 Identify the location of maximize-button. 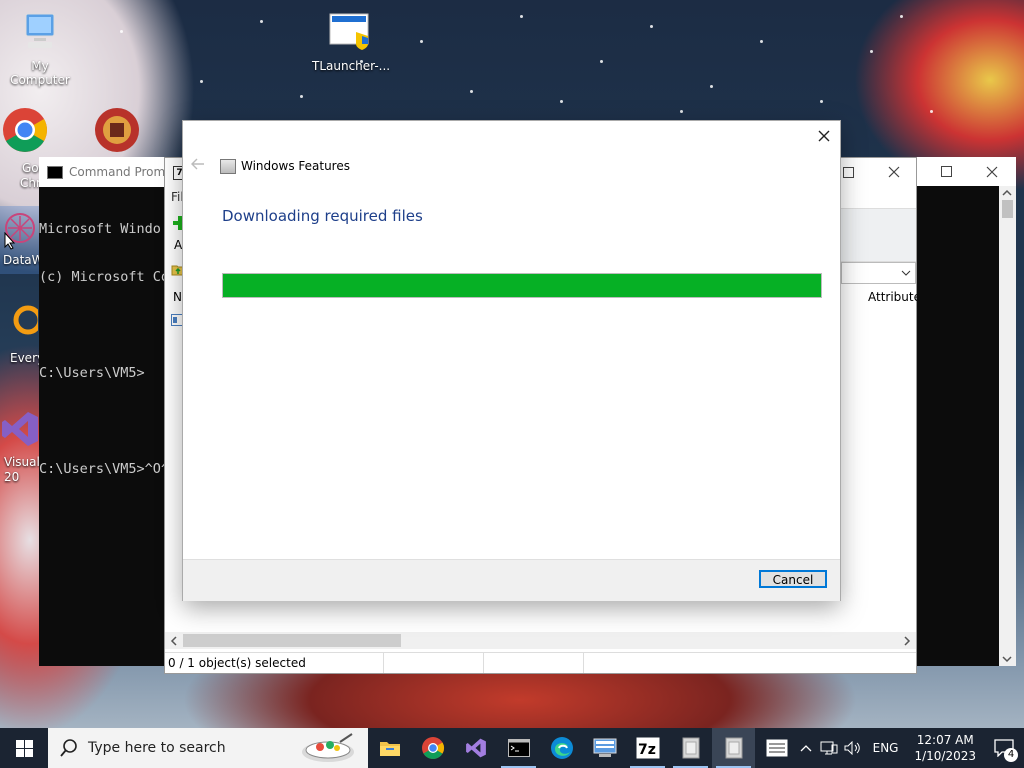
(946, 171).